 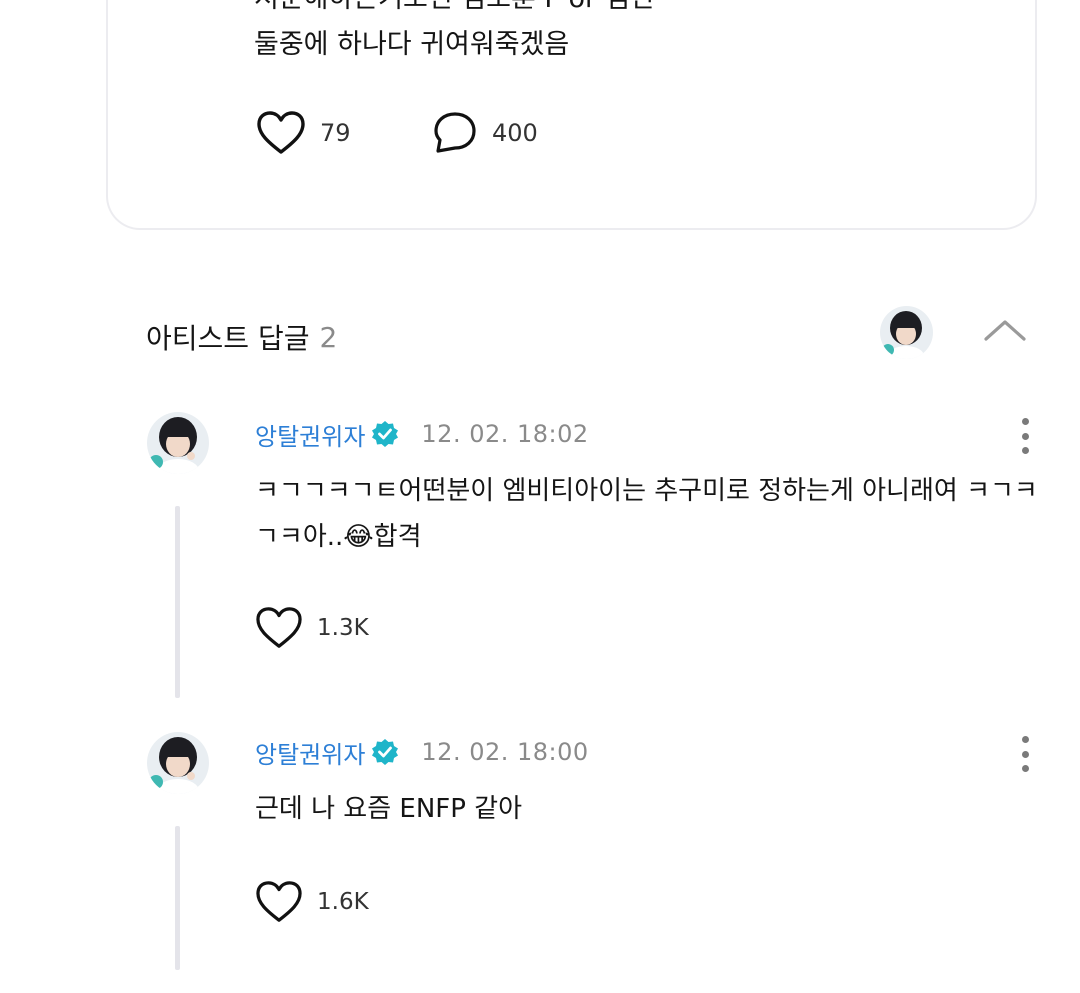 What do you see at coordinates (228, 338) in the screenshot?
I see `artist-replies-label: 아티스트 답글` at bounding box center [228, 338].